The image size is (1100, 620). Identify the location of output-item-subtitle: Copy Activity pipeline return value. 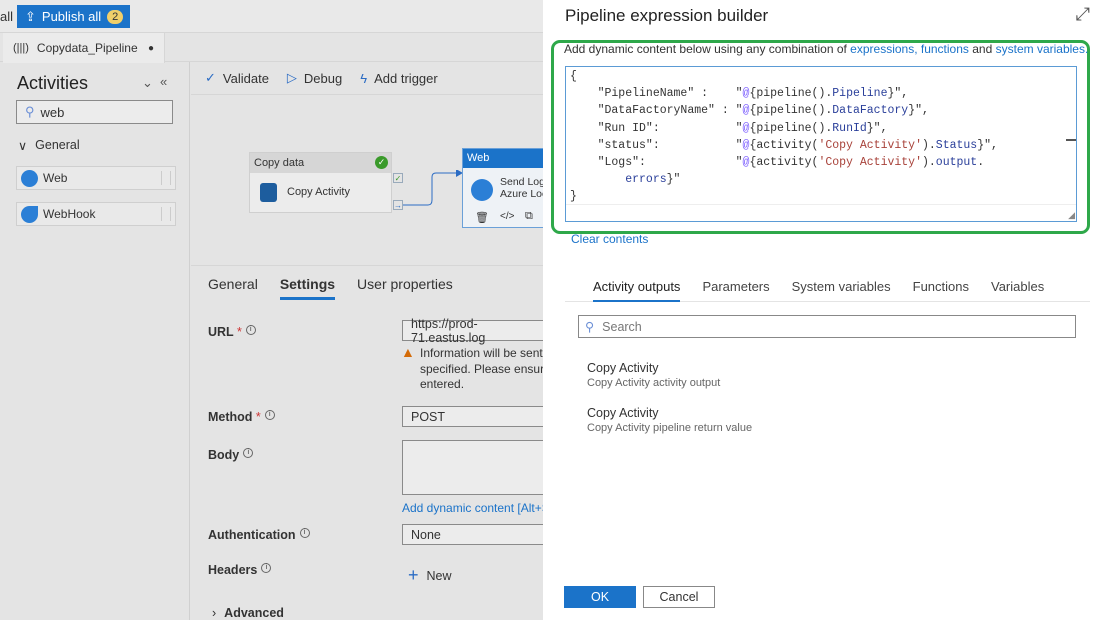
(669, 428).